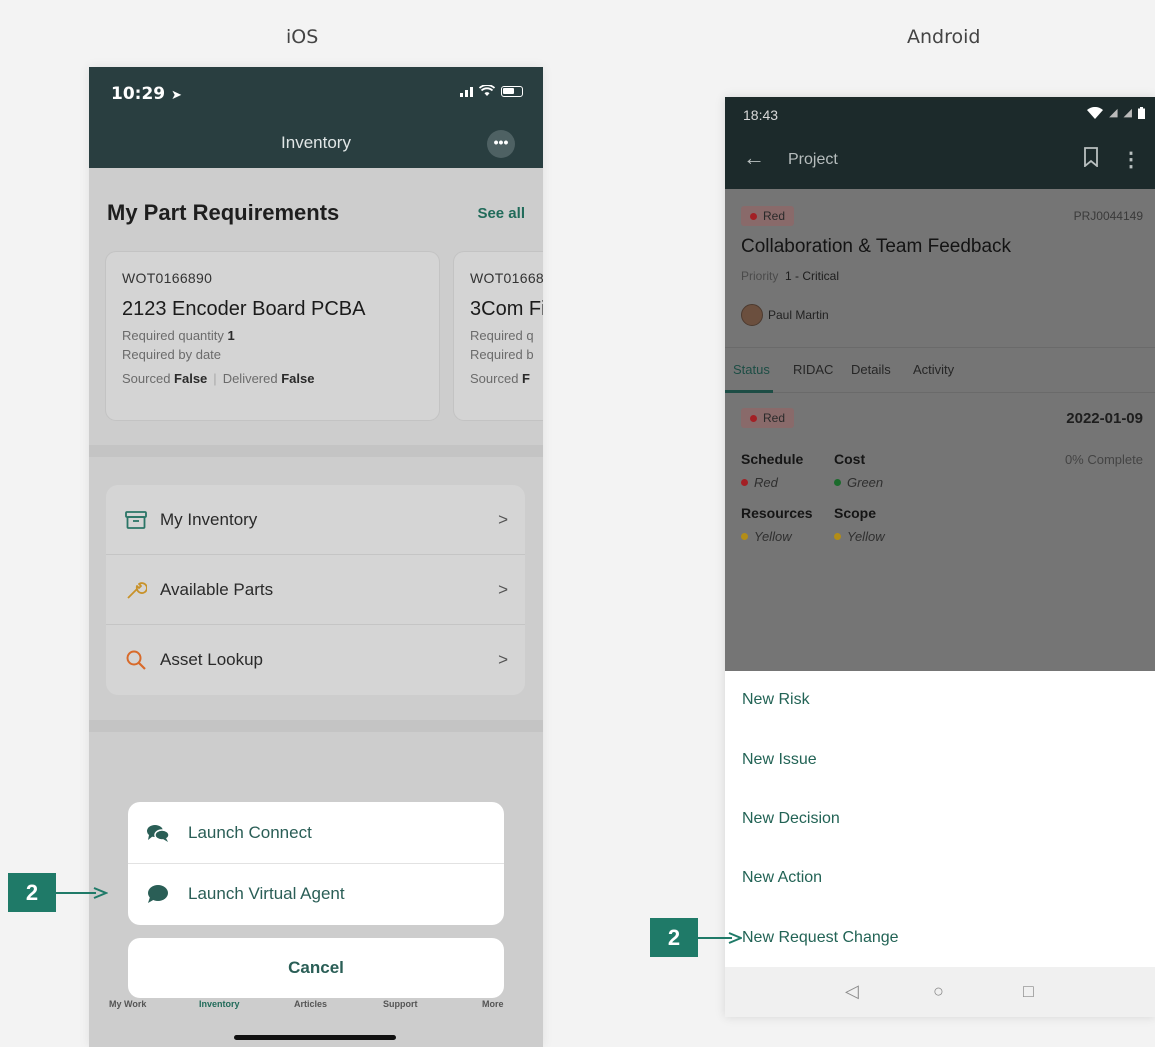 This screenshot has width=1155, height=1047. Describe the element at coordinates (820, 938) in the screenshot. I see `new-request-change-item: New Request Change` at that location.